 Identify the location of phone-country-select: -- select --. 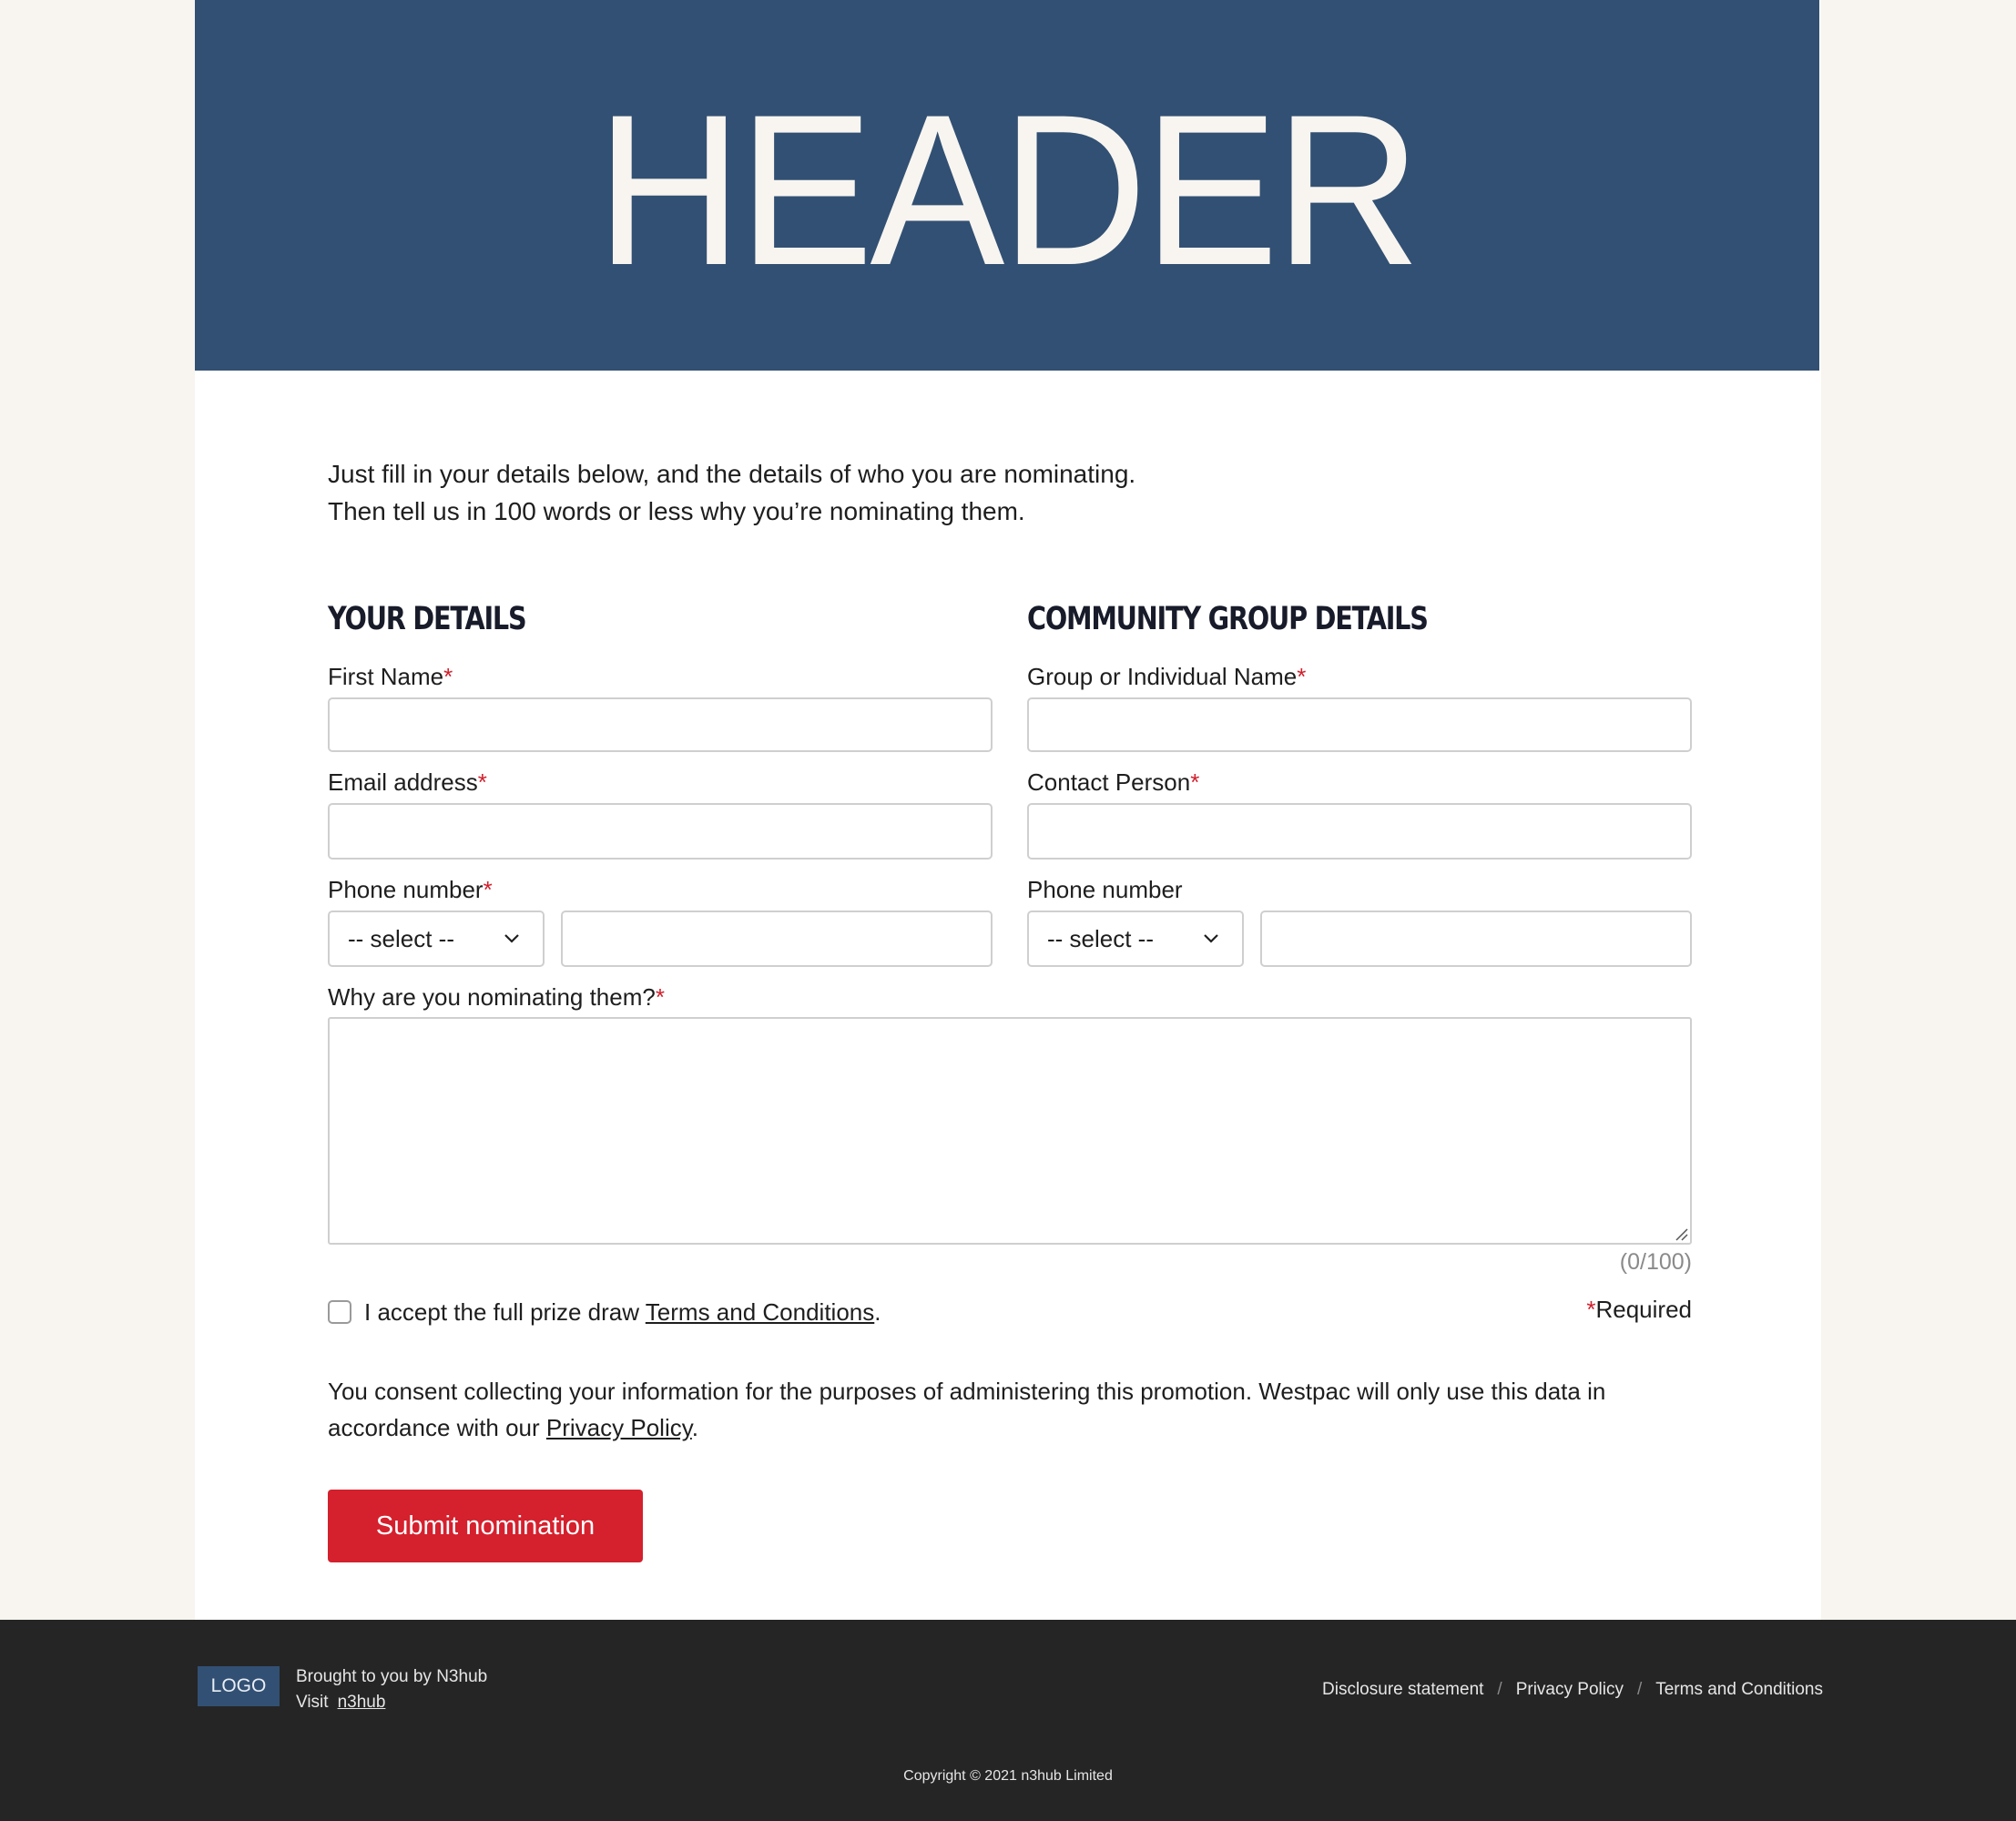
(437, 938).